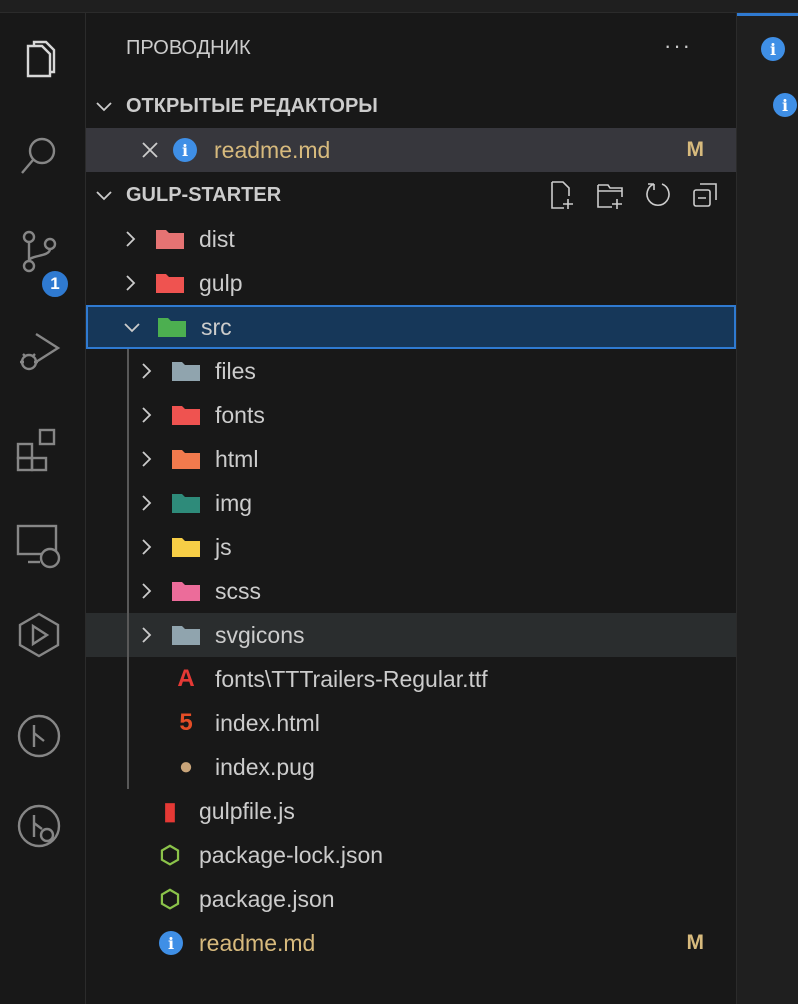 The width and height of the screenshot is (798, 1004). Describe the element at coordinates (767, 14) in the screenshot. I see `active-tab-indicator` at that location.